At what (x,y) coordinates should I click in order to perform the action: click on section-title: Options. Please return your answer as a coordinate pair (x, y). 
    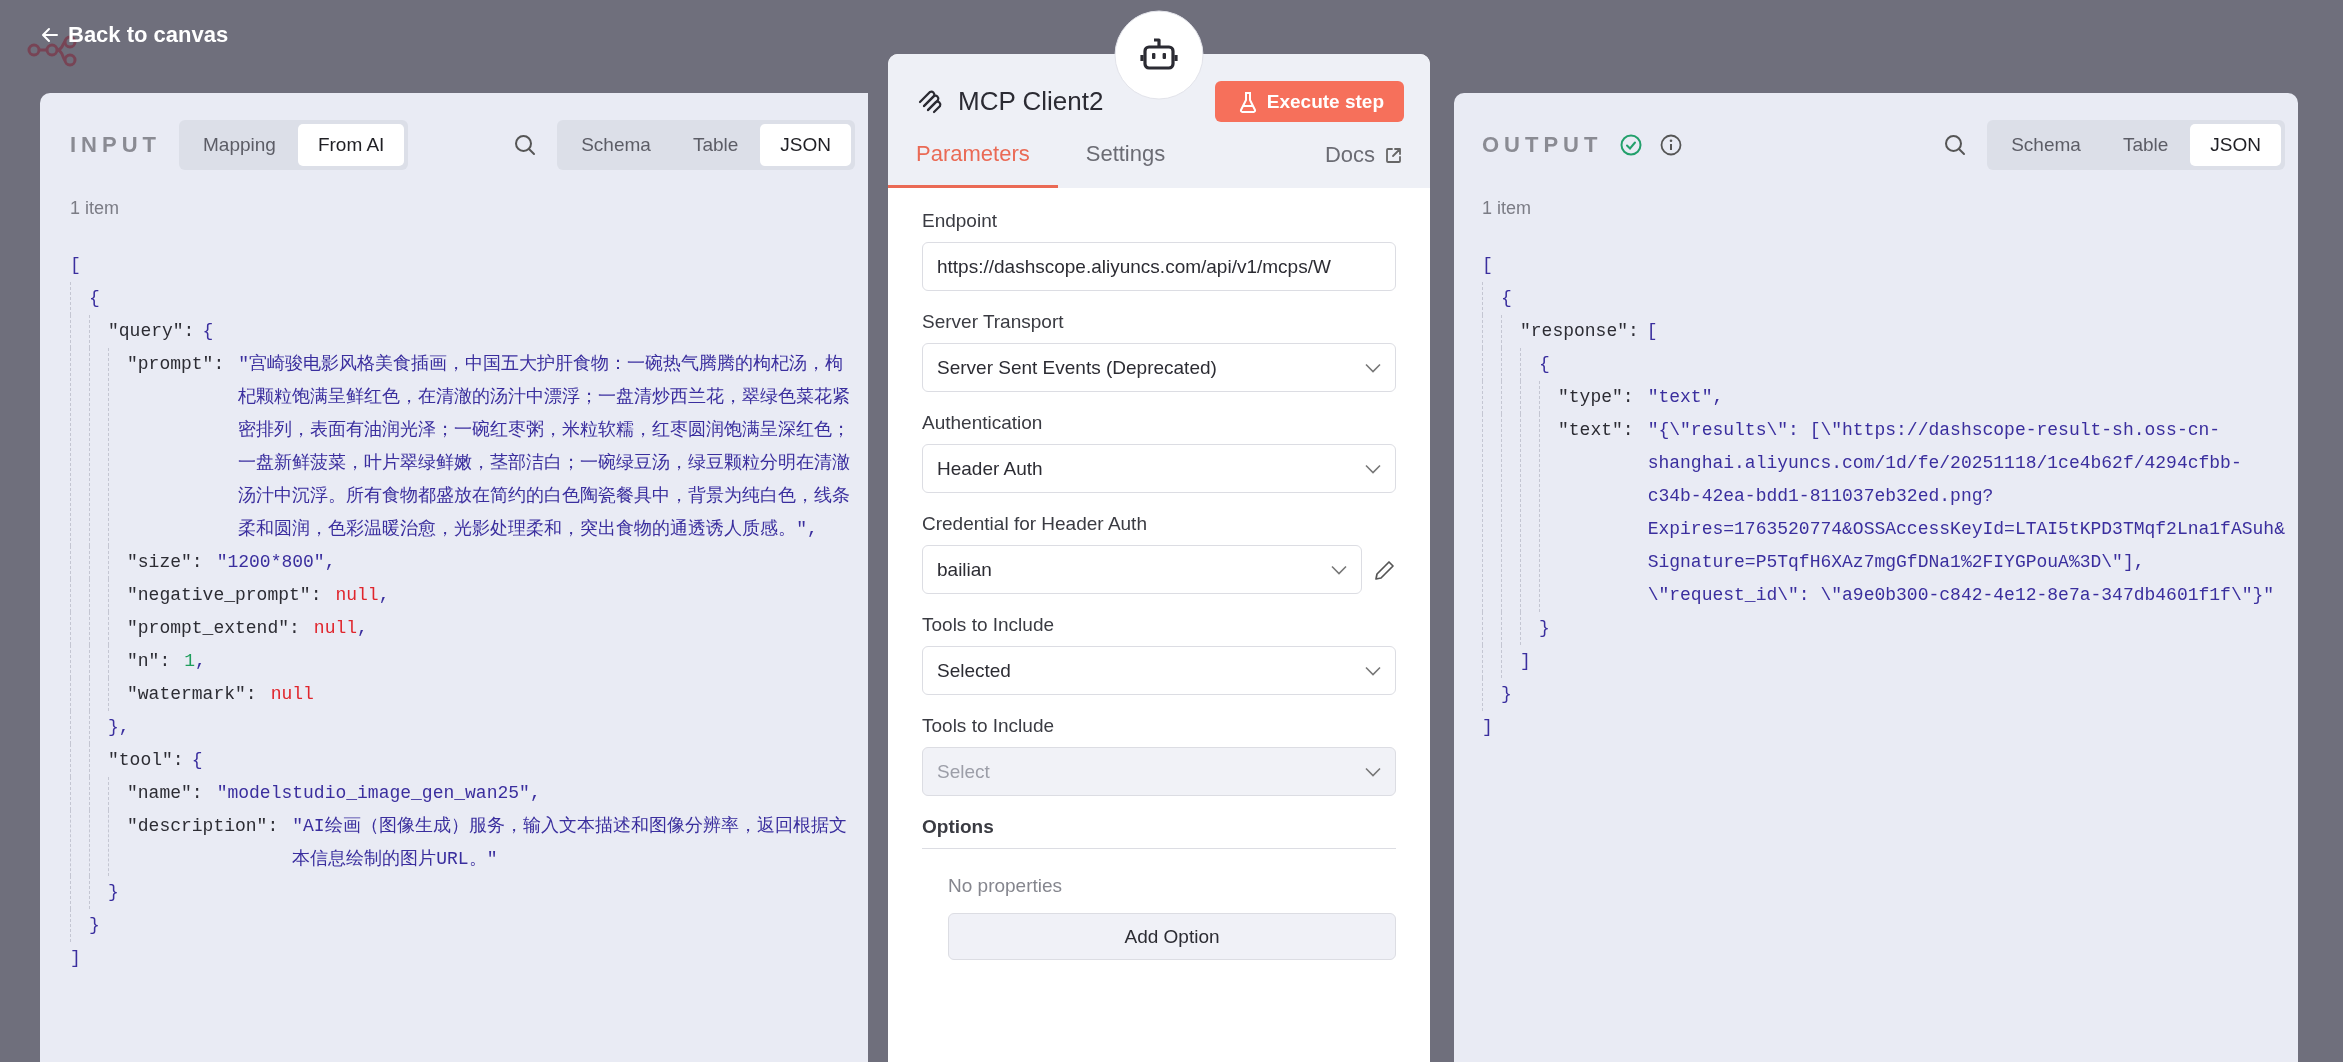
    Looking at the image, I should click on (958, 827).